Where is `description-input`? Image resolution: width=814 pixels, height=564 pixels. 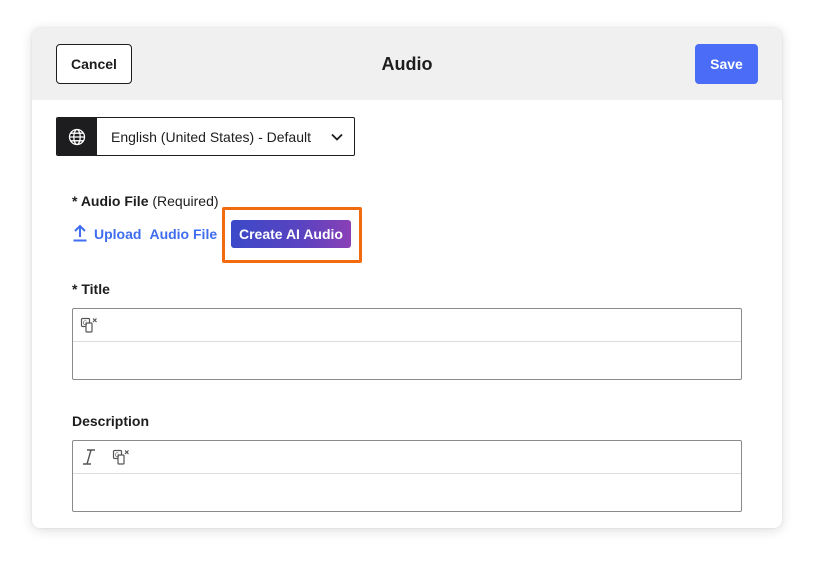
description-input is located at coordinates (407, 492).